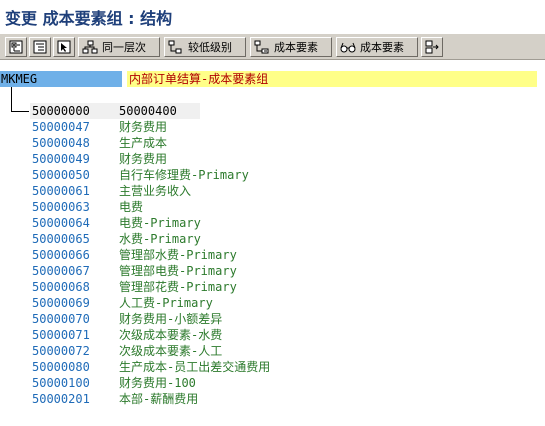  What do you see at coordinates (272, 16) in the screenshot?
I see `title-bar: 变更 成本要素组 : 结构` at bounding box center [272, 16].